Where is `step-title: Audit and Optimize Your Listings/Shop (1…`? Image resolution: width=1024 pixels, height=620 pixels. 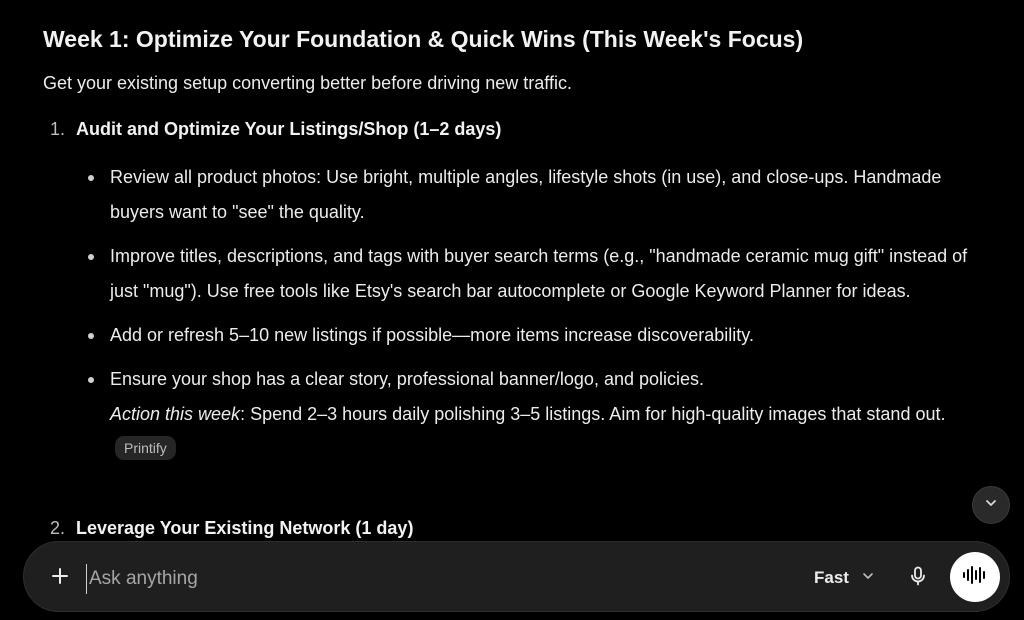 step-title: Audit and Optimize Your Listings/Shop (1… is located at coordinates (289, 129).